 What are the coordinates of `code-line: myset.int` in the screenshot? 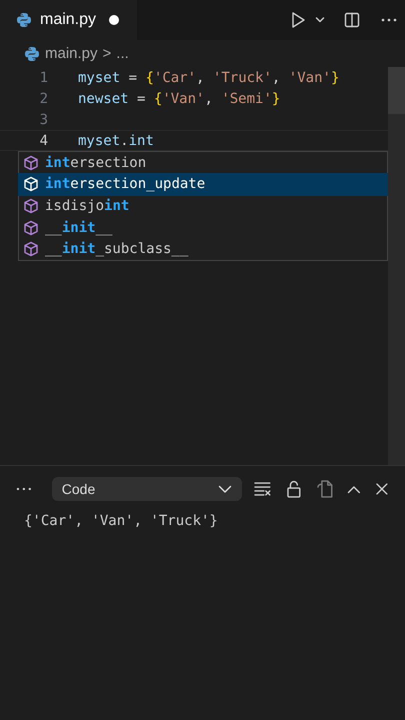 It's located at (116, 140).